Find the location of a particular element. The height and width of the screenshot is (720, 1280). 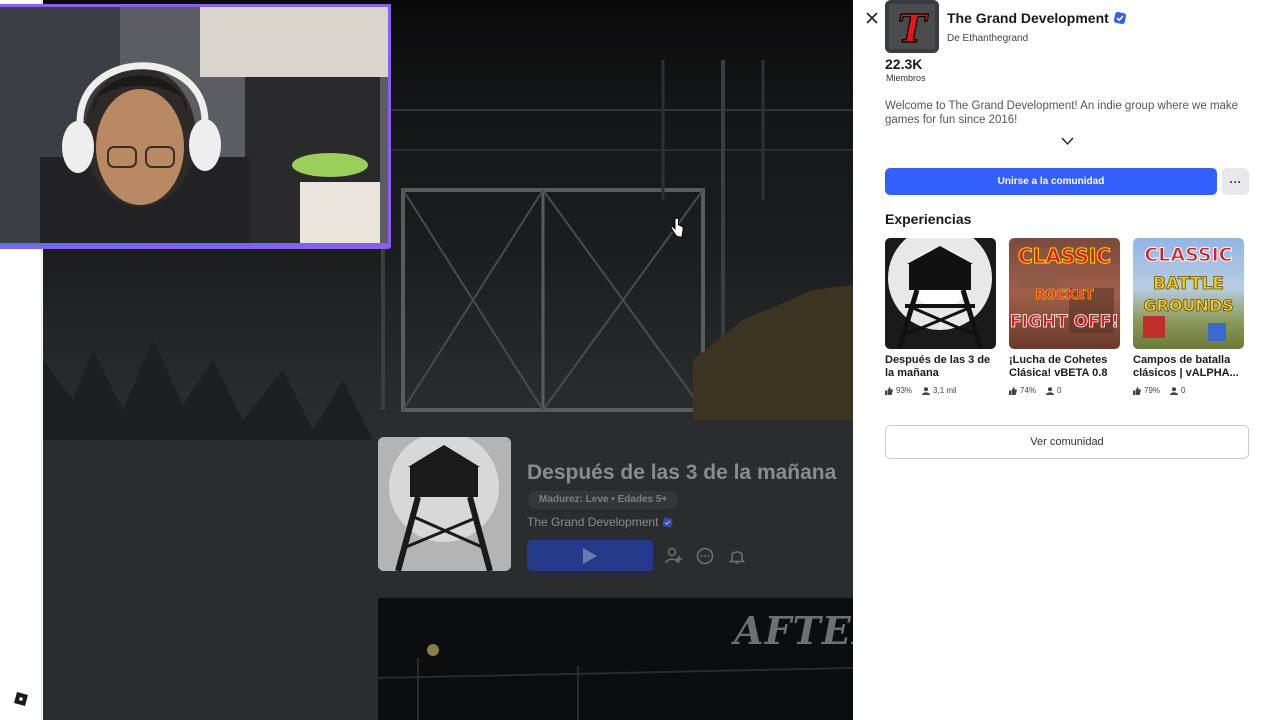

game-creator-link: The Grand Development is located at coordinates (600, 522).